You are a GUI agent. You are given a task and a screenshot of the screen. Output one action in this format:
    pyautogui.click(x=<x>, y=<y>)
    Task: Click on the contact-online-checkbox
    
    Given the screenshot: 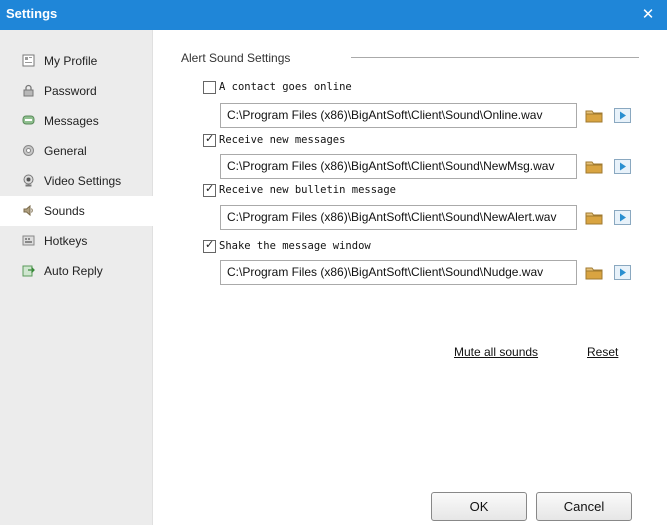 What is the action you would take?
    pyautogui.click(x=209, y=87)
    